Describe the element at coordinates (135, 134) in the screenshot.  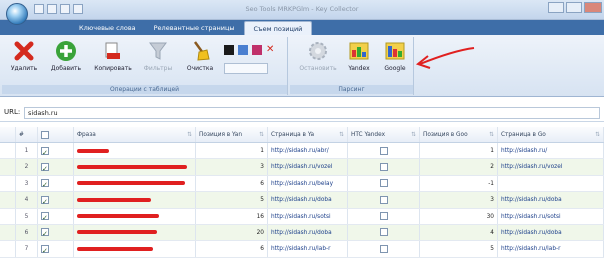
I see `column-header-phrase: Фраза ⇅` at that location.